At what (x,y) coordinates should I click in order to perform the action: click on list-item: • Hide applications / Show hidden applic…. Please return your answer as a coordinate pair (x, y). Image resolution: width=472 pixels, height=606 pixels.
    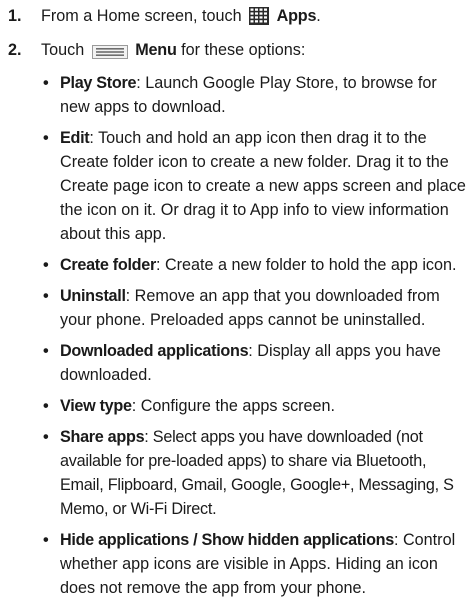
    Looking at the image, I should click on (253, 564).